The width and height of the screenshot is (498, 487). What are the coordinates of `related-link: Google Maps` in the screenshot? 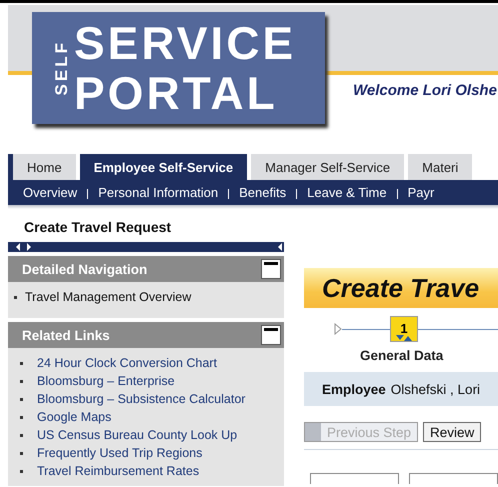 It's located at (74, 417).